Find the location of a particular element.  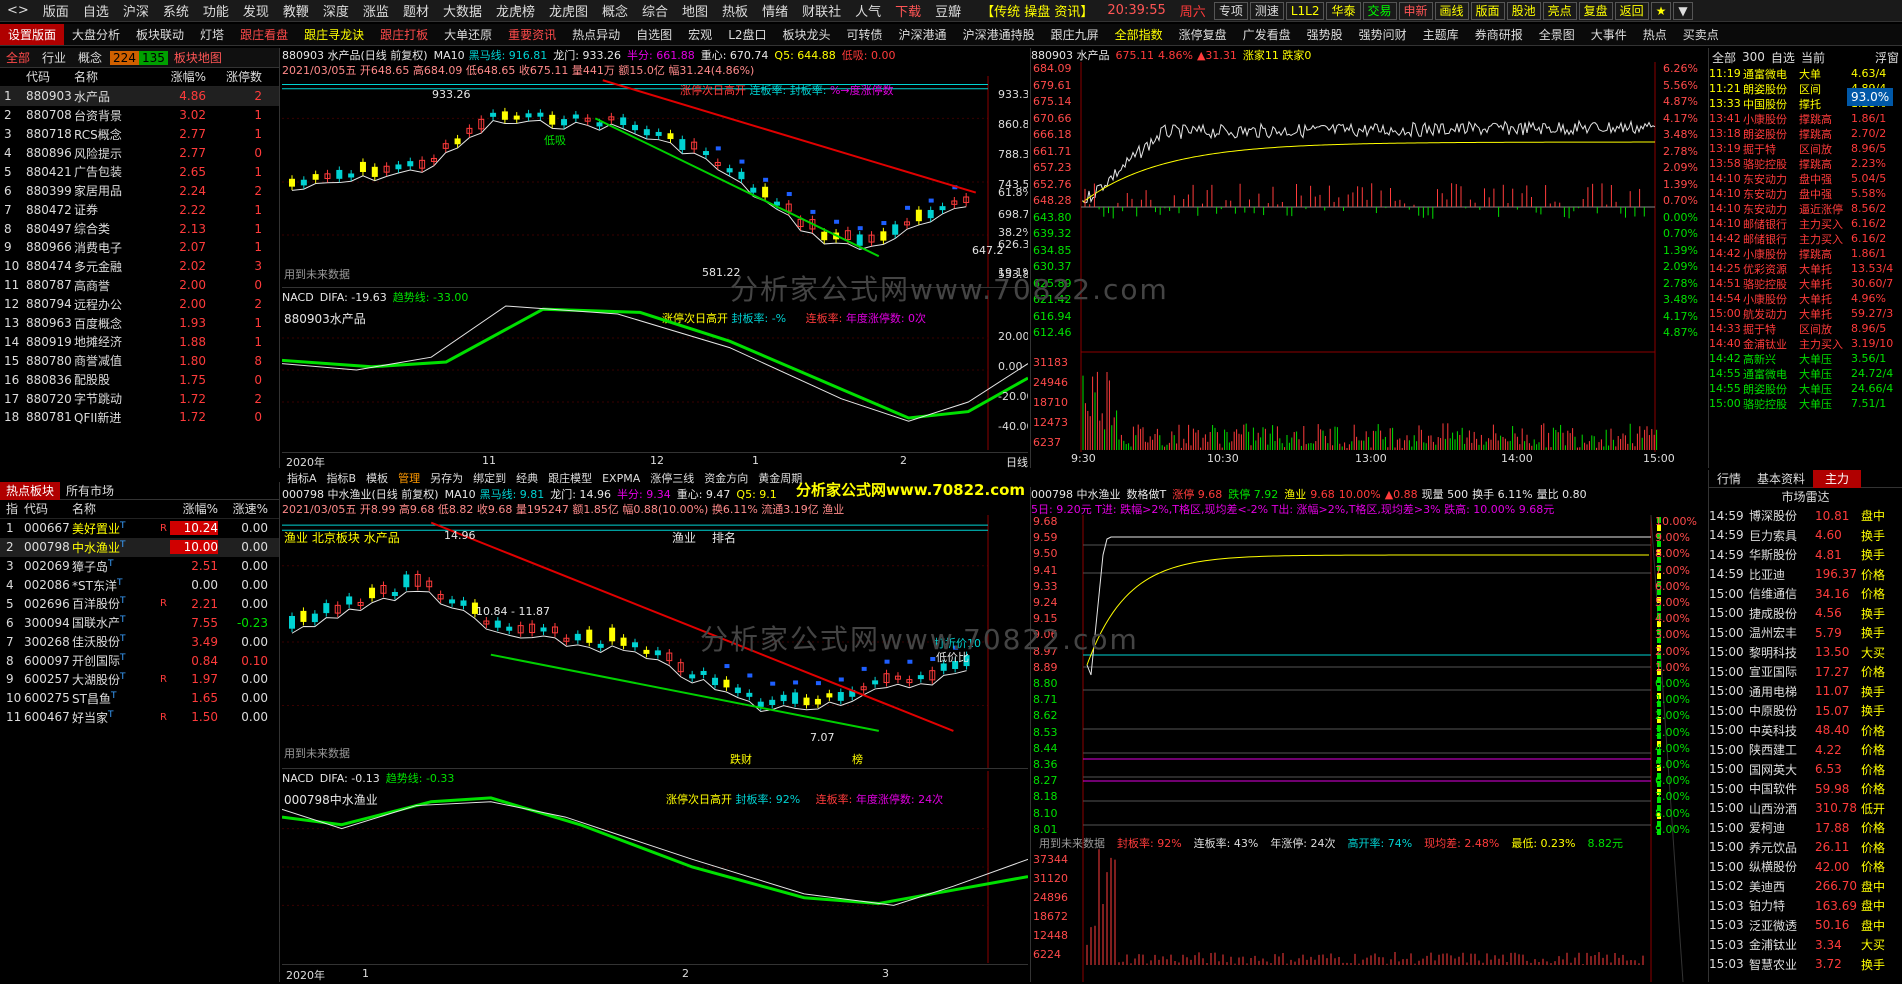

toolbar-button: L1L2 is located at coordinates (1305, 10).